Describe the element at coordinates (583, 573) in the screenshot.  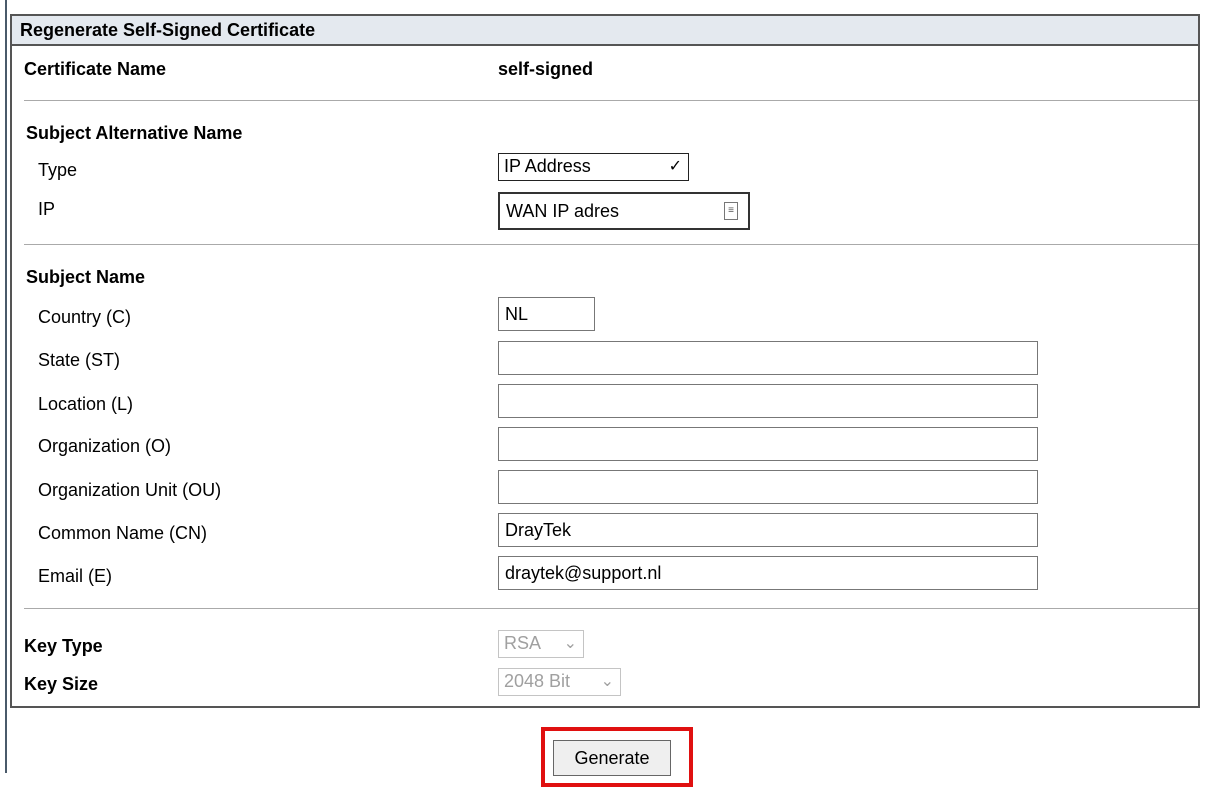
I see `email-value: draytek@support.nl` at that location.